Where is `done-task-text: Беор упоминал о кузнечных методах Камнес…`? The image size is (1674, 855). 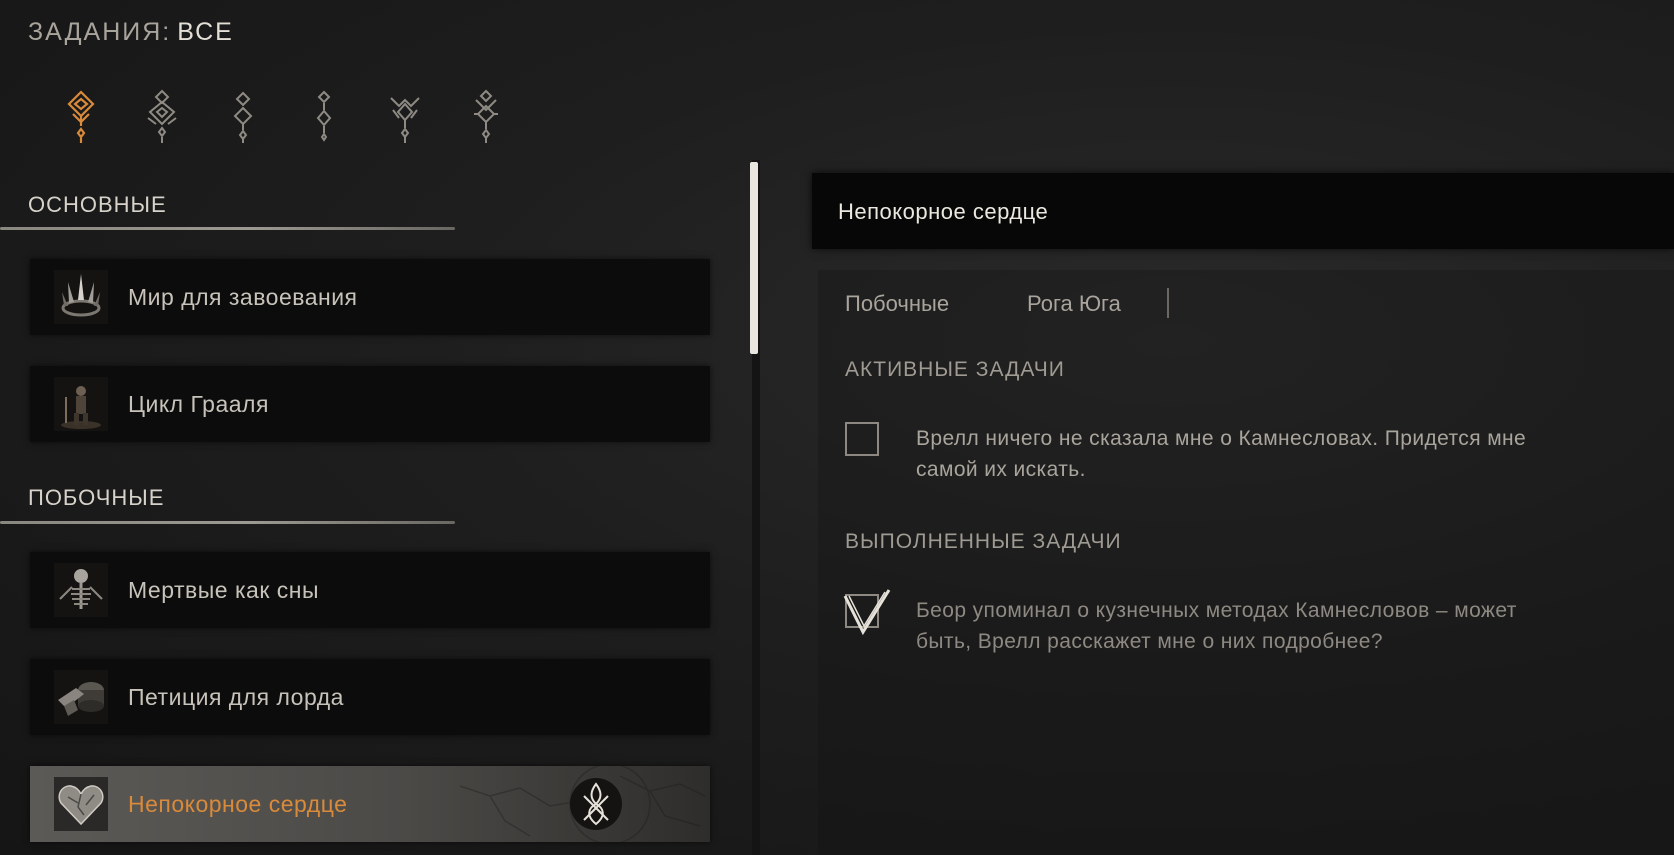
done-task-text: Беор упоминал о кузнечных методах Камнес… is located at coordinates (1216, 626).